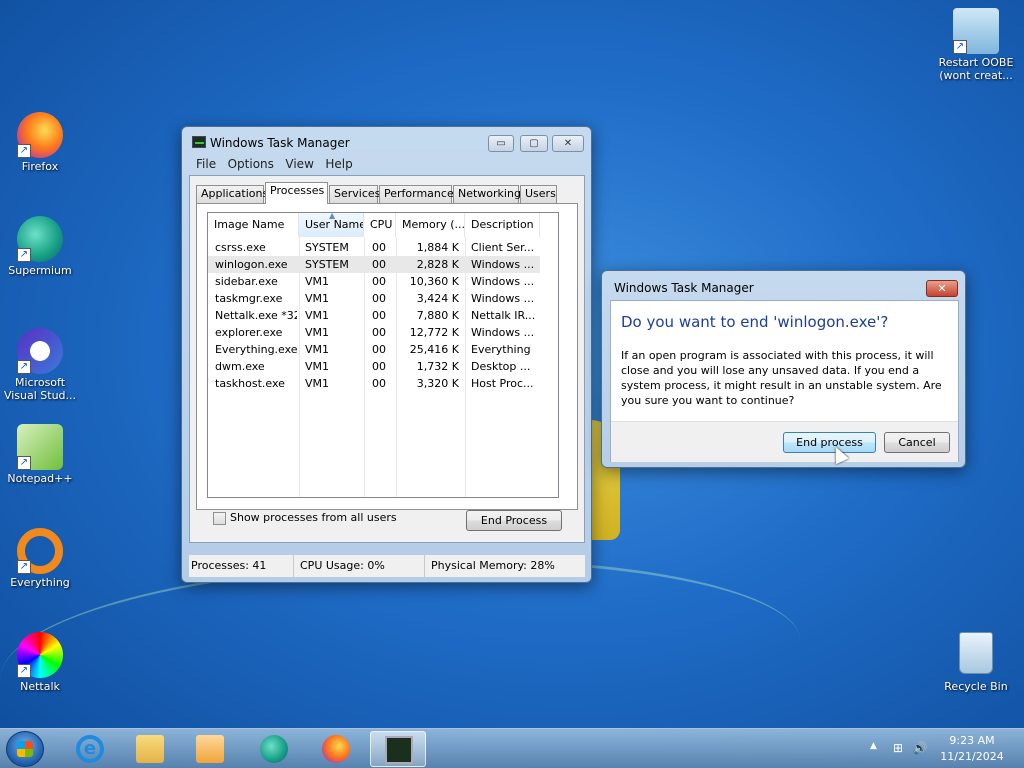 This screenshot has width=1024, height=768. I want to click on desktop-icon-label: Firefox, so click(40, 166).